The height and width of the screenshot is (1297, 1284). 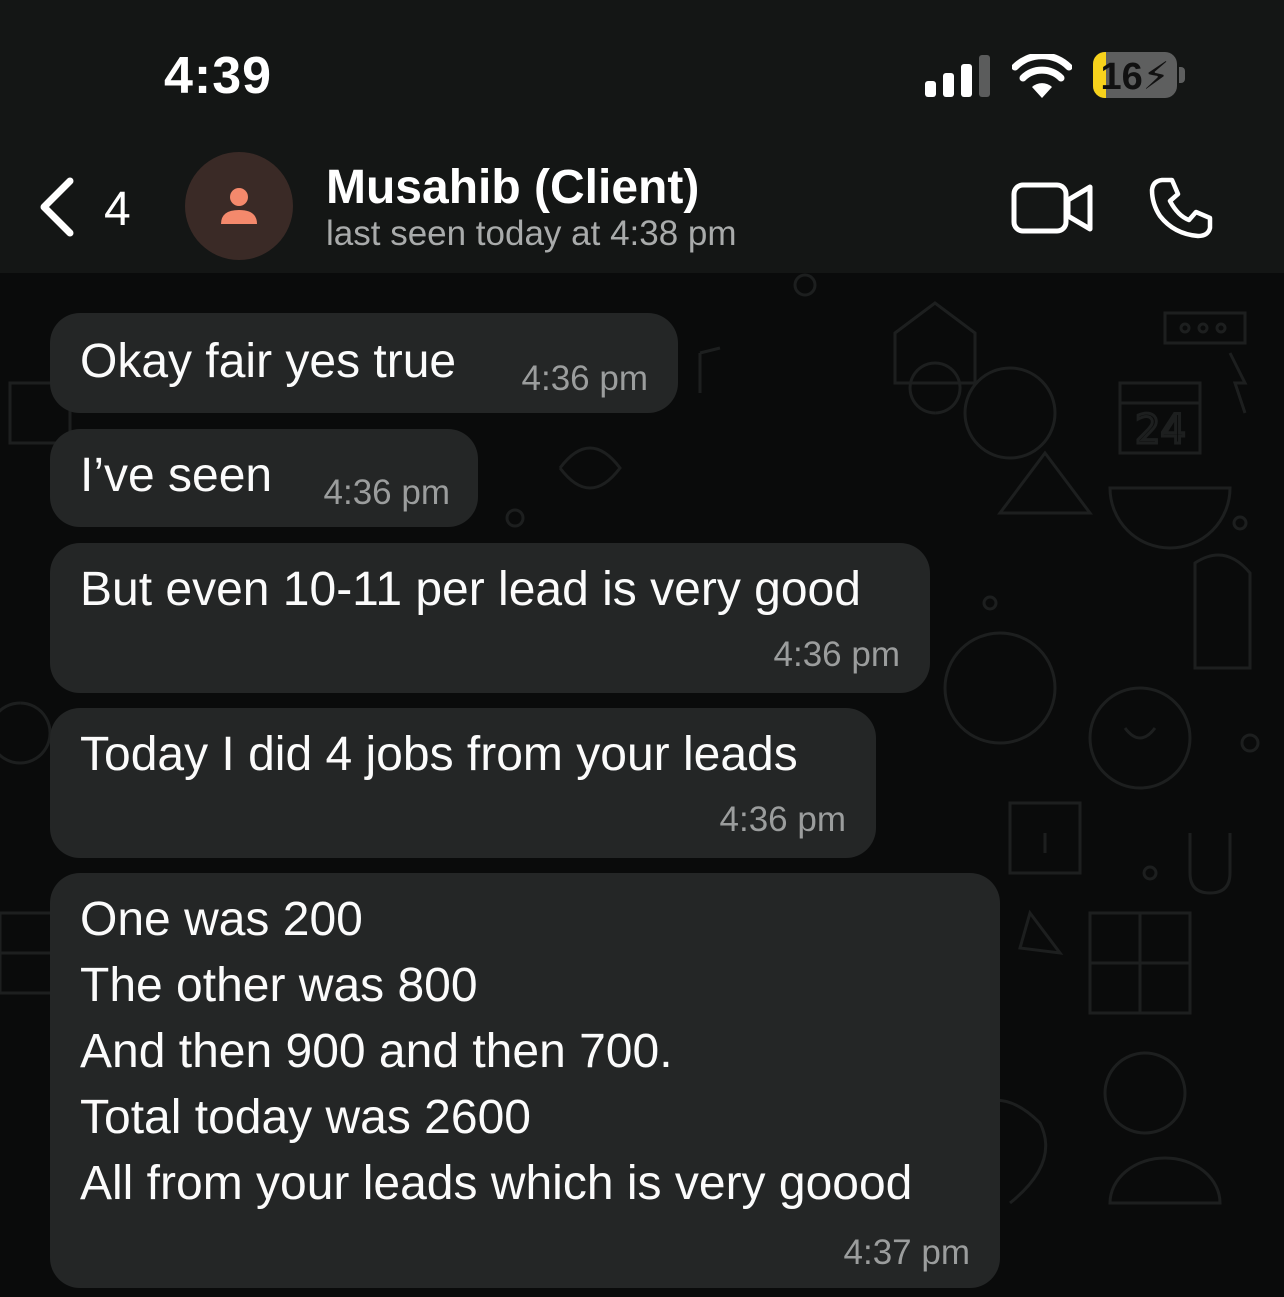 I want to click on unread-count: 4, so click(x=117, y=209).